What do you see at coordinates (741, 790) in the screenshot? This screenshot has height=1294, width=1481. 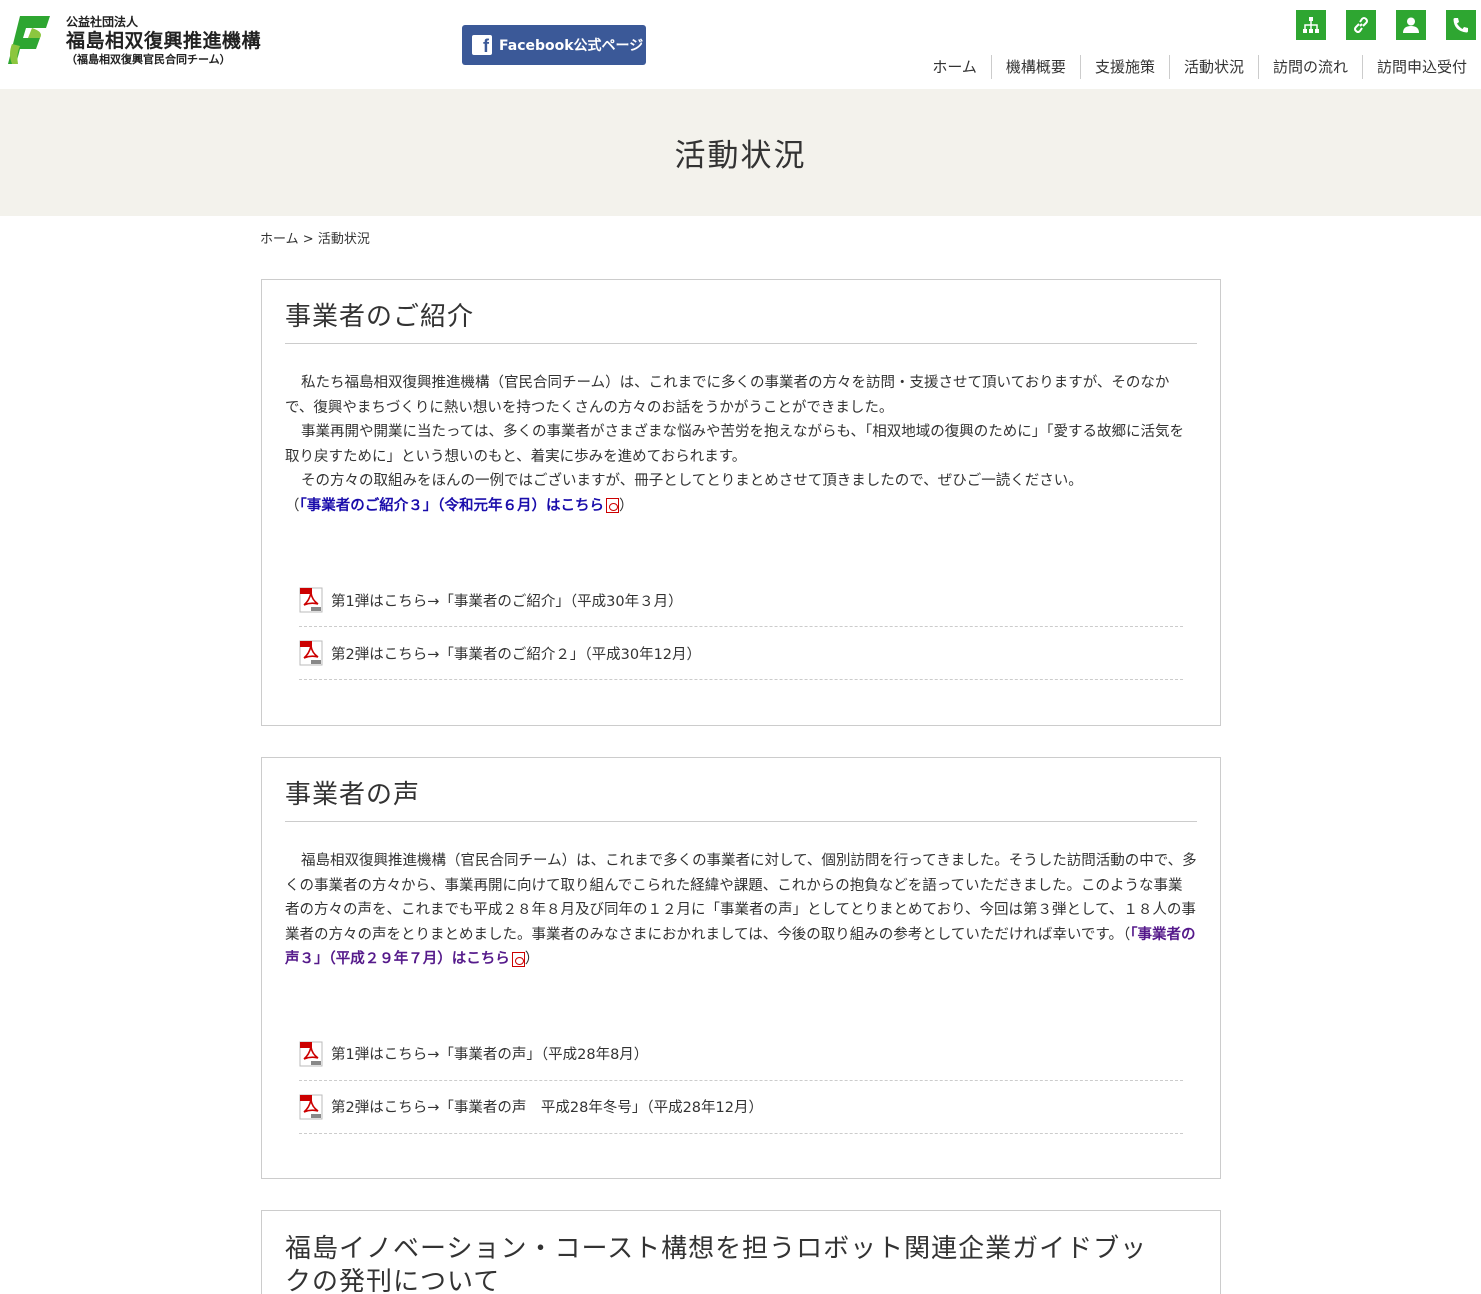 I see `section-title: 事業者の声` at bounding box center [741, 790].